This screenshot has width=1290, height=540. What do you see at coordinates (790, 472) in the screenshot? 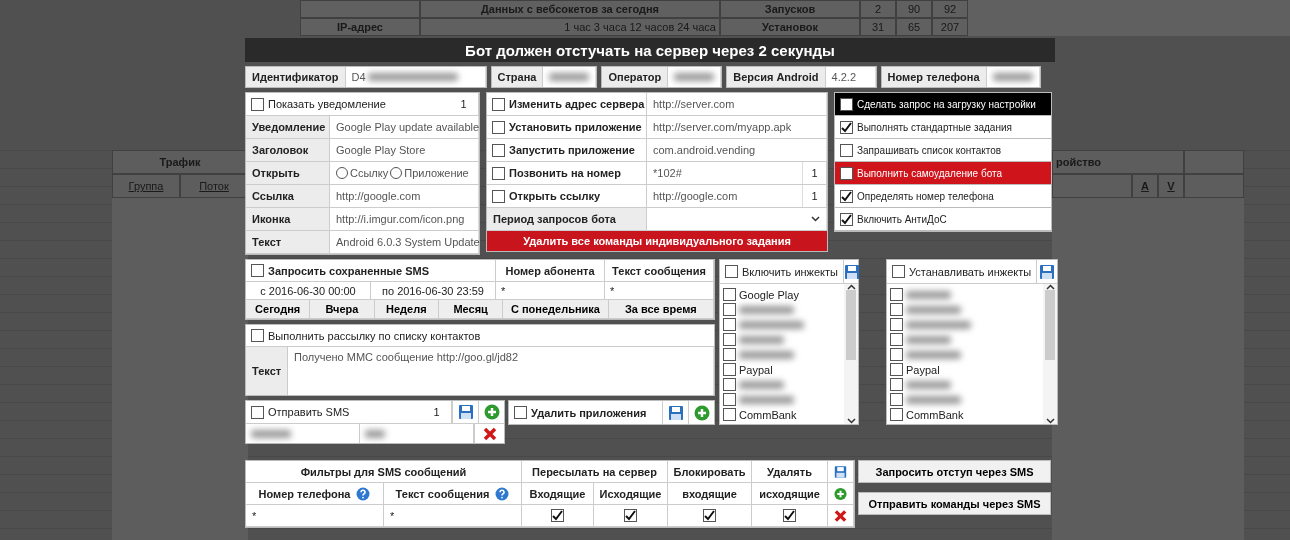
I see `column-header: Удалять` at bounding box center [790, 472].